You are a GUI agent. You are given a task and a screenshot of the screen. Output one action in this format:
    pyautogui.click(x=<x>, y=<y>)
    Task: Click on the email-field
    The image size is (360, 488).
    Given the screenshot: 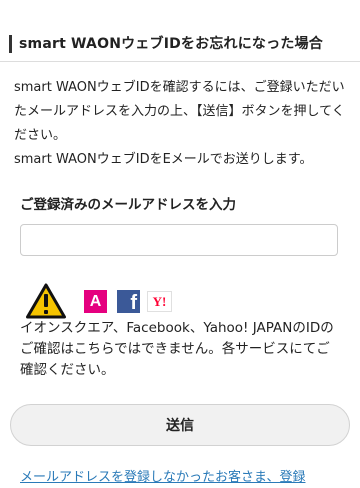 What is the action you would take?
    pyautogui.click(x=179, y=240)
    